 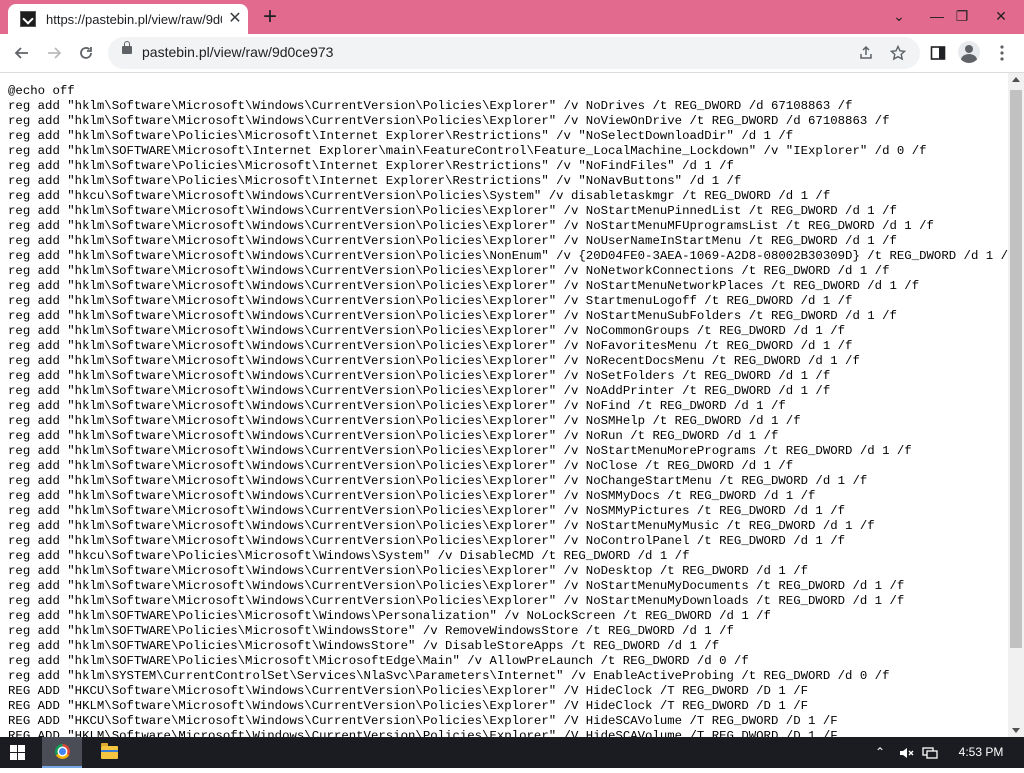 What do you see at coordinates (13, 748) in the screenshot?
I see `windows-logo-icon` at bounding box center [13, 748].